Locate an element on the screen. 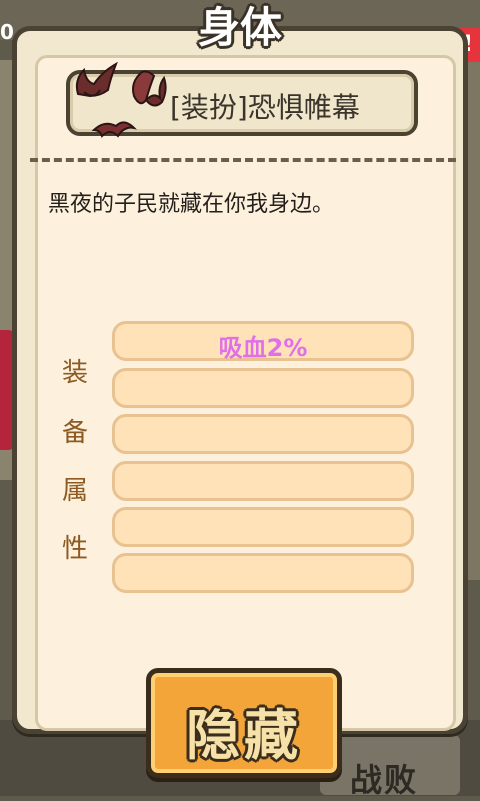 This screenshot has width=480, height=801. background-battle-text: 战败 is located at coordinates (384, 780).